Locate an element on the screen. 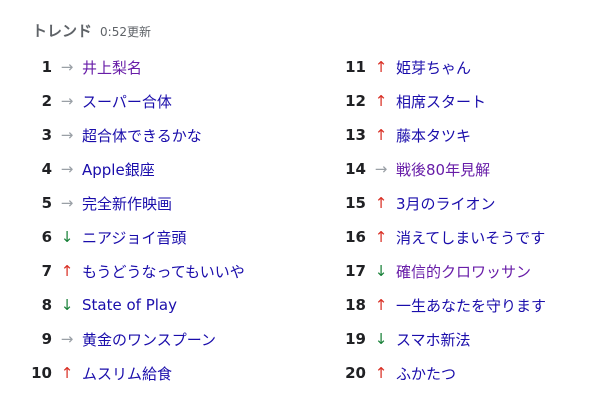 This screenshot has width=602, height=404. trend-item: 15 ↑ 3月のライオン is located at coordinates (469, 203).